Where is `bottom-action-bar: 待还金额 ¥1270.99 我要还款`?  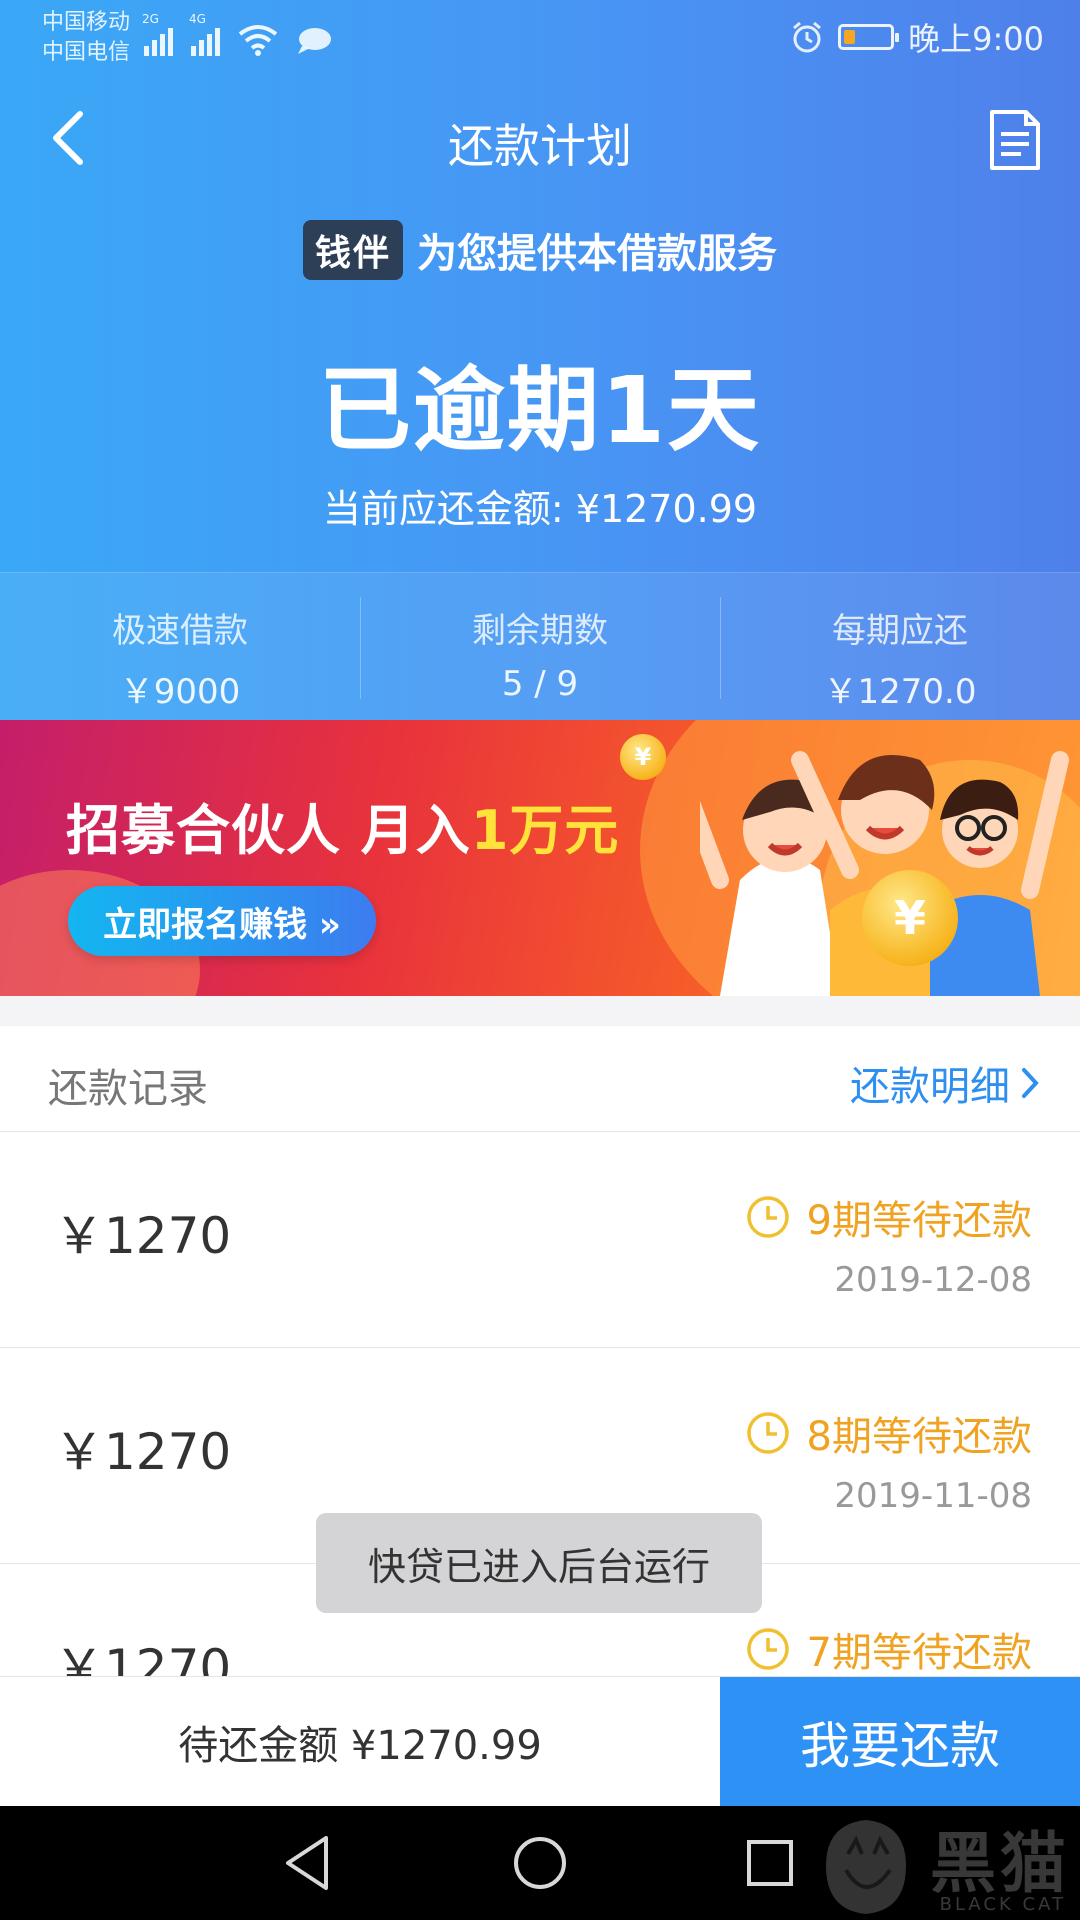 bottom-action-bar: 待还金额 ¥1270.99 我要还款 is located at coordinates (540, 1741).